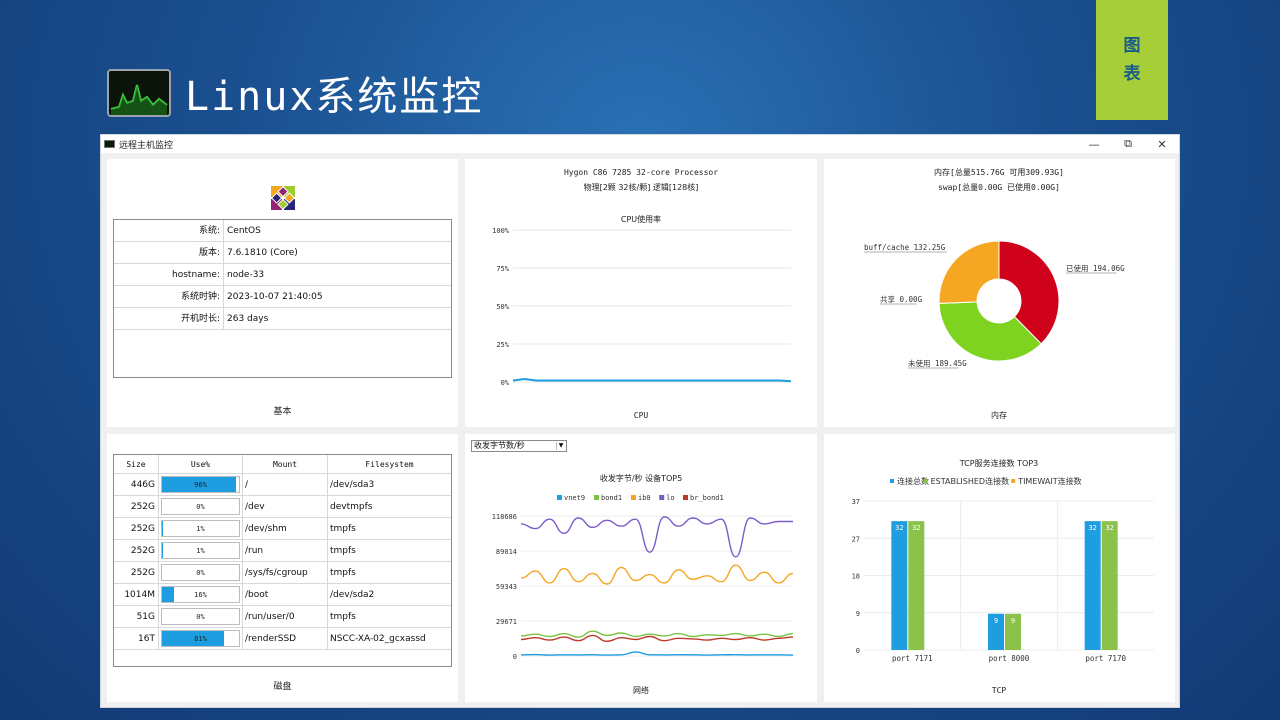 The width and height of the screenshot is (1280, 720). Describe the element at coordinates (139, 93) in the screenshot. I see `system-monitor-logo-icon` at that location.